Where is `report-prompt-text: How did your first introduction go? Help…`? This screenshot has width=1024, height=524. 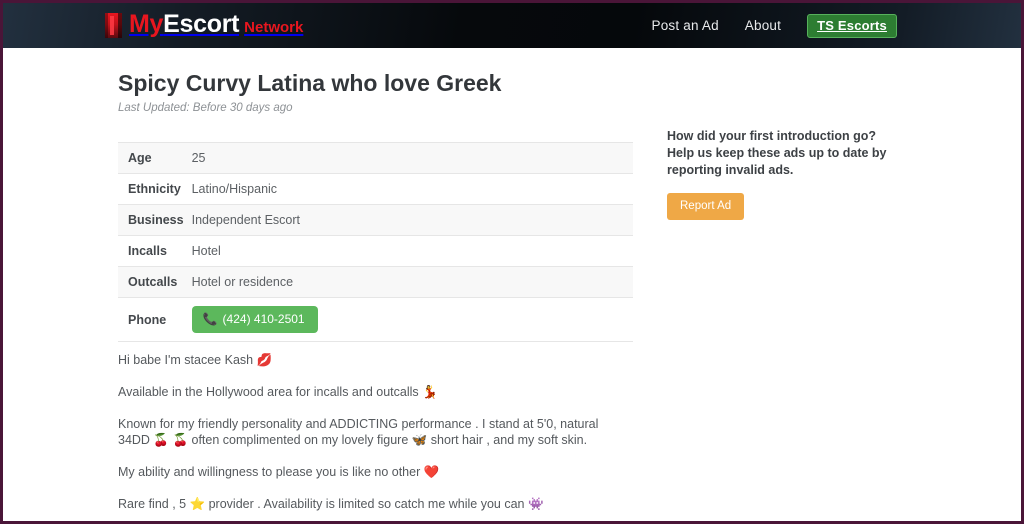 report-prompt-text: How did your first introduction go? Help… is located at coordinates (777, 153).